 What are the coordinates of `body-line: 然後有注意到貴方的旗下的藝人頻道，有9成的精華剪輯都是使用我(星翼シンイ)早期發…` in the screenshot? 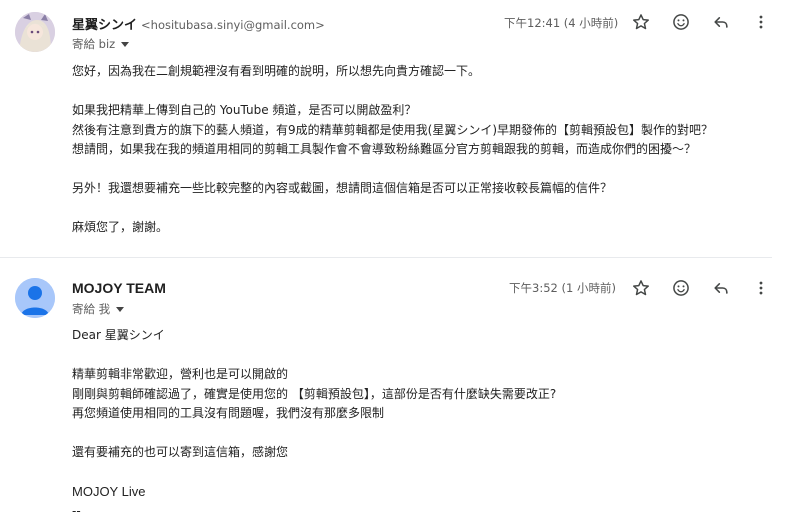 It's located at (393, 129).